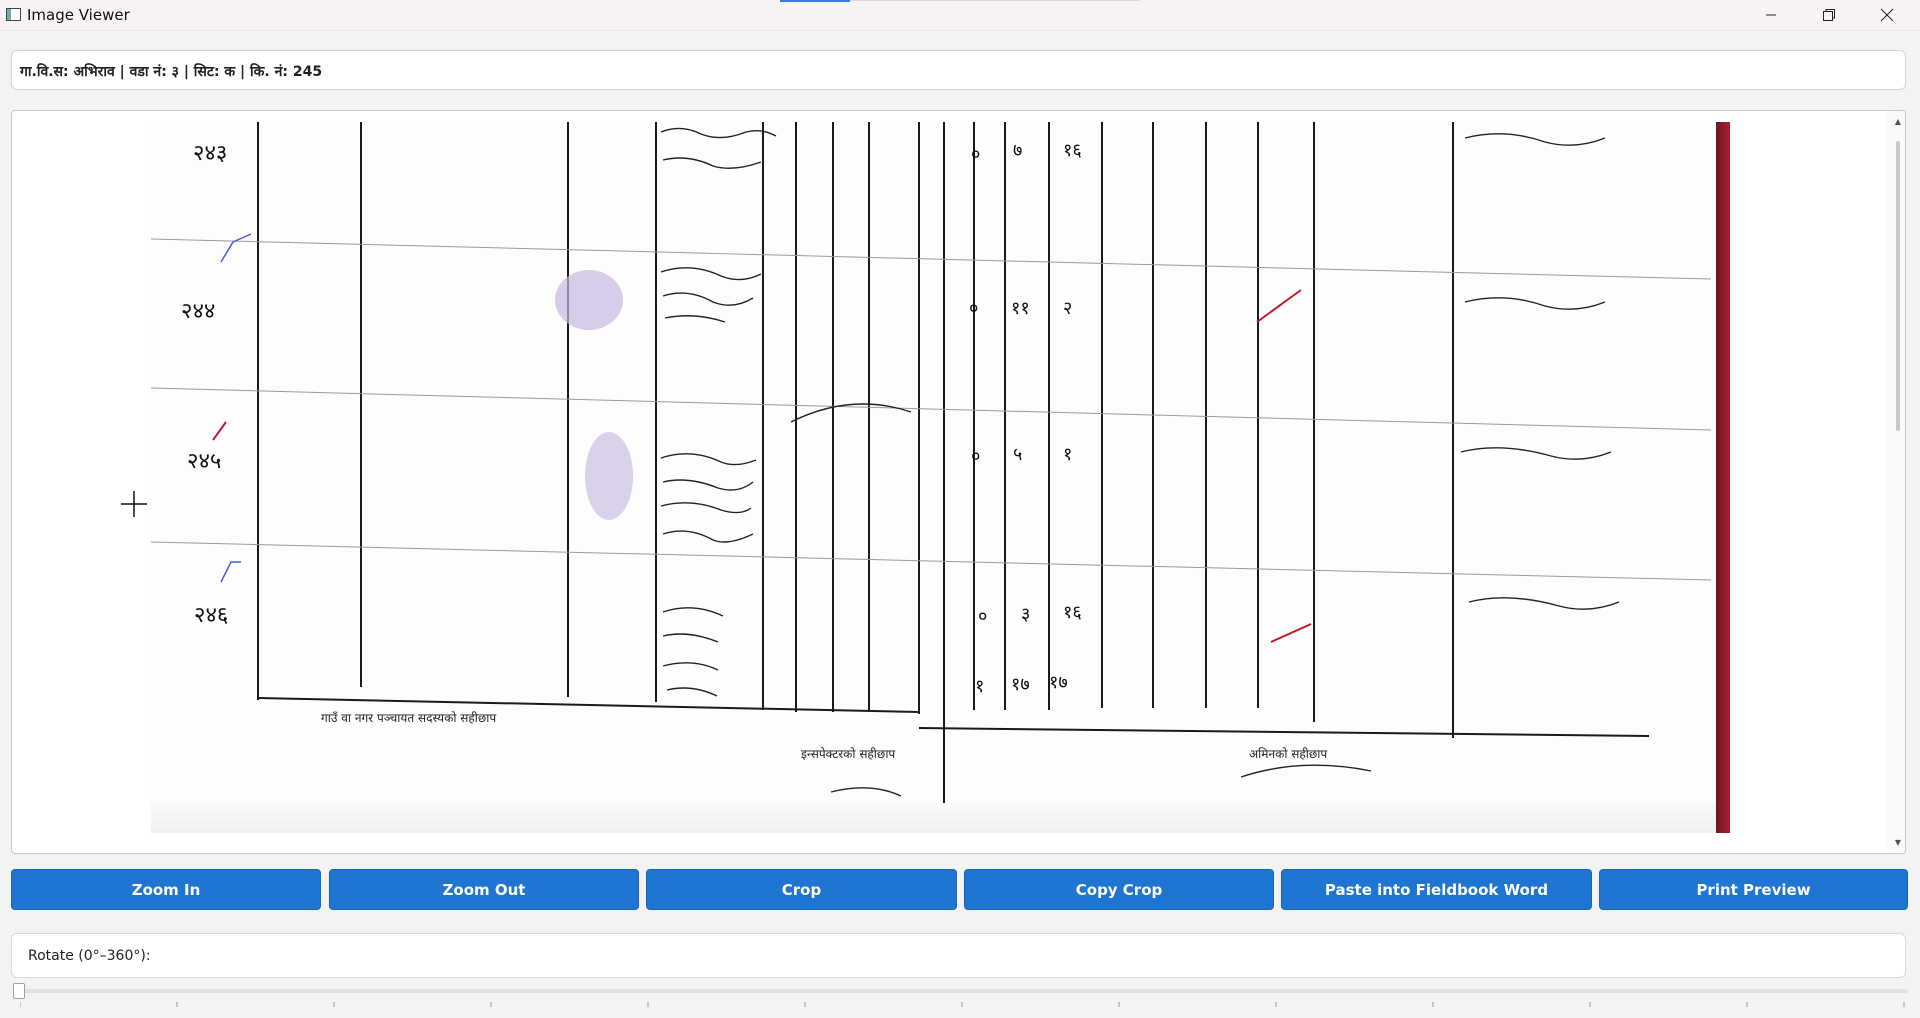 The image size is (1920, 1018). I want to click on scroll-down-icon: ▼, so click(1898, 842).